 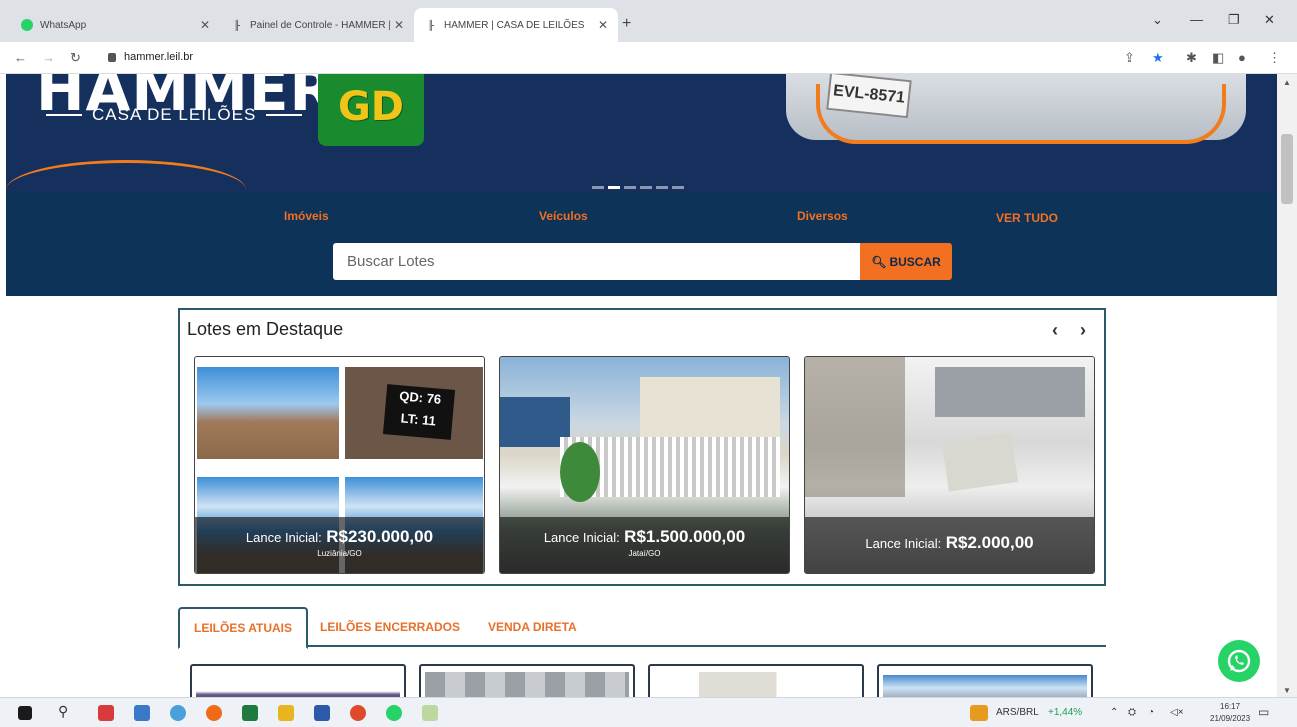 I want to click on reload-icon: ↻, so click(x=75, y=58).